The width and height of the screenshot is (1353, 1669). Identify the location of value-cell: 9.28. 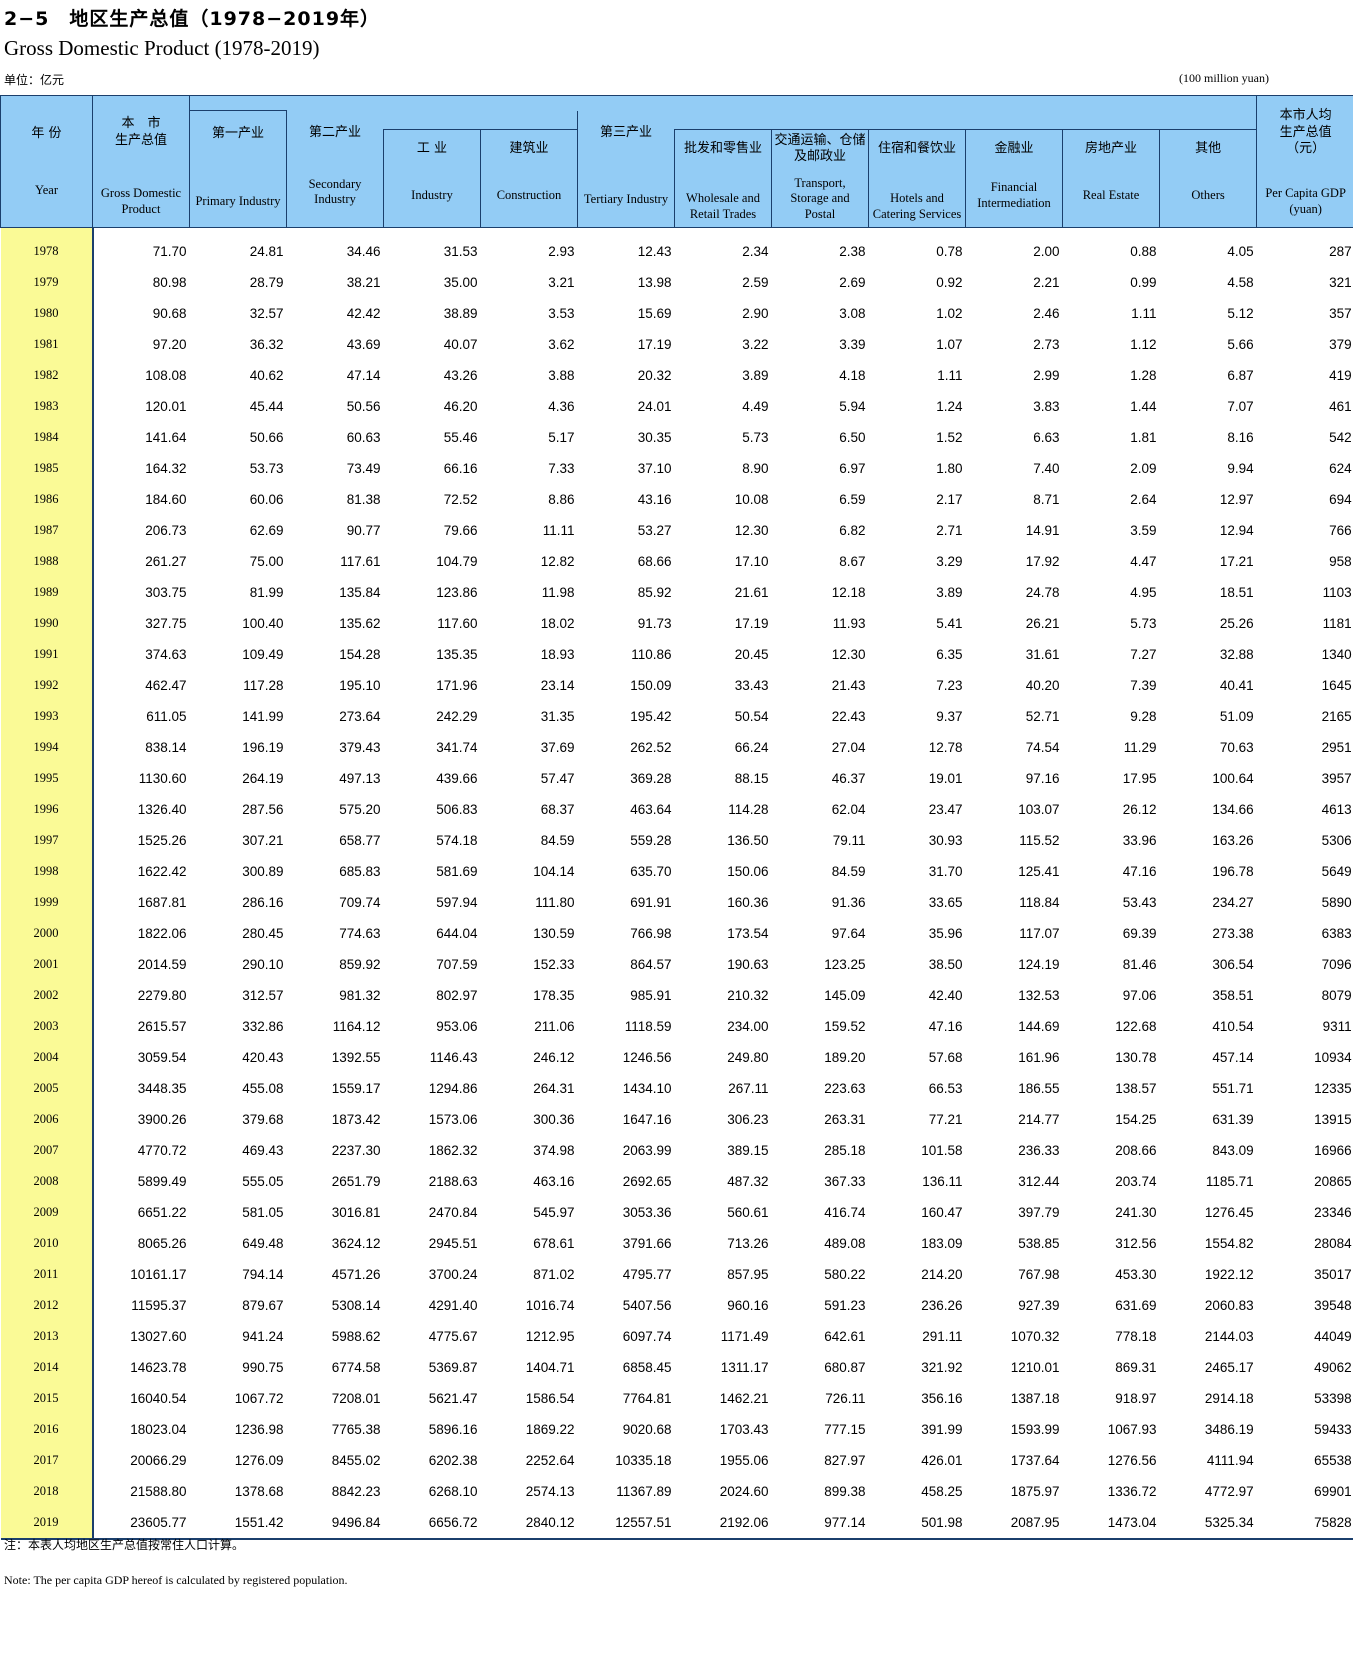
(1143, 716).